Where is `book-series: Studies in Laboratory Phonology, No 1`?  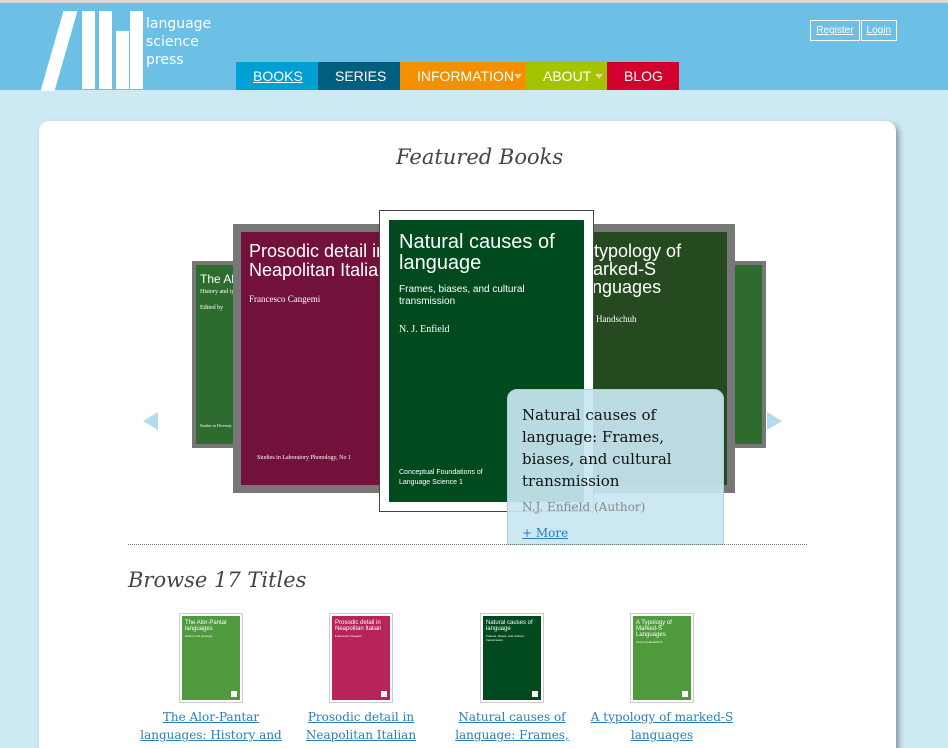 book-series: Studies in Laboratory Phonology, No 1 is located at coordinates (304, 458).